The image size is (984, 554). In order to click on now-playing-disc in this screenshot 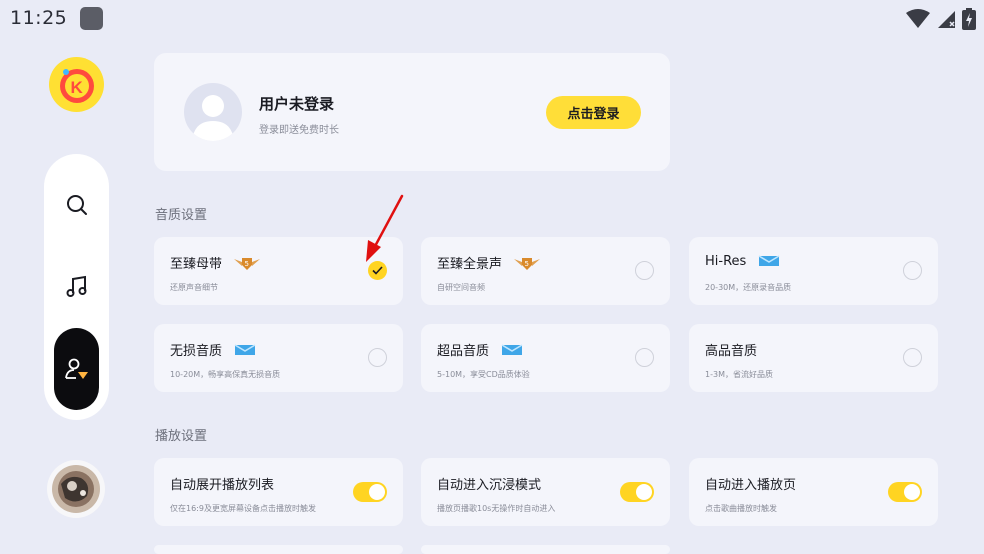, I will do `click(76, 489)`.